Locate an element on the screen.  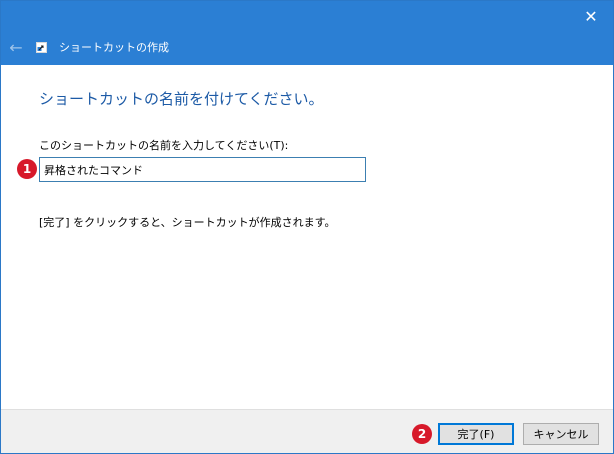
title-bar: ✕ is located at coordinates (307, 17).